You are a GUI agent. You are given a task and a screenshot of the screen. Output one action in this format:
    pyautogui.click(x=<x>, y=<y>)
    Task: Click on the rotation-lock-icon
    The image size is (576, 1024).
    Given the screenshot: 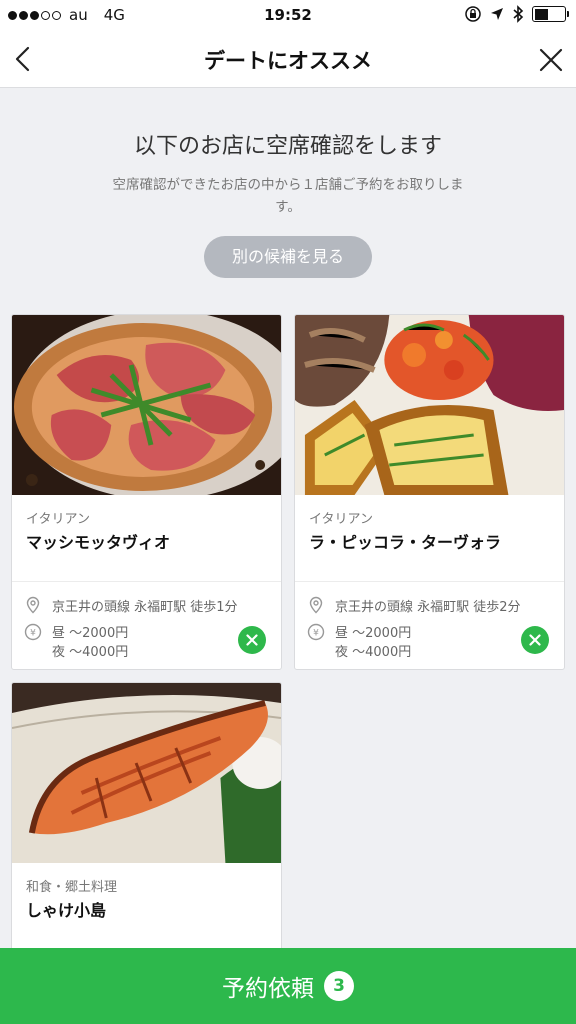 What is the action you would take?
    pyautogui.click(x=473, y=14)
    